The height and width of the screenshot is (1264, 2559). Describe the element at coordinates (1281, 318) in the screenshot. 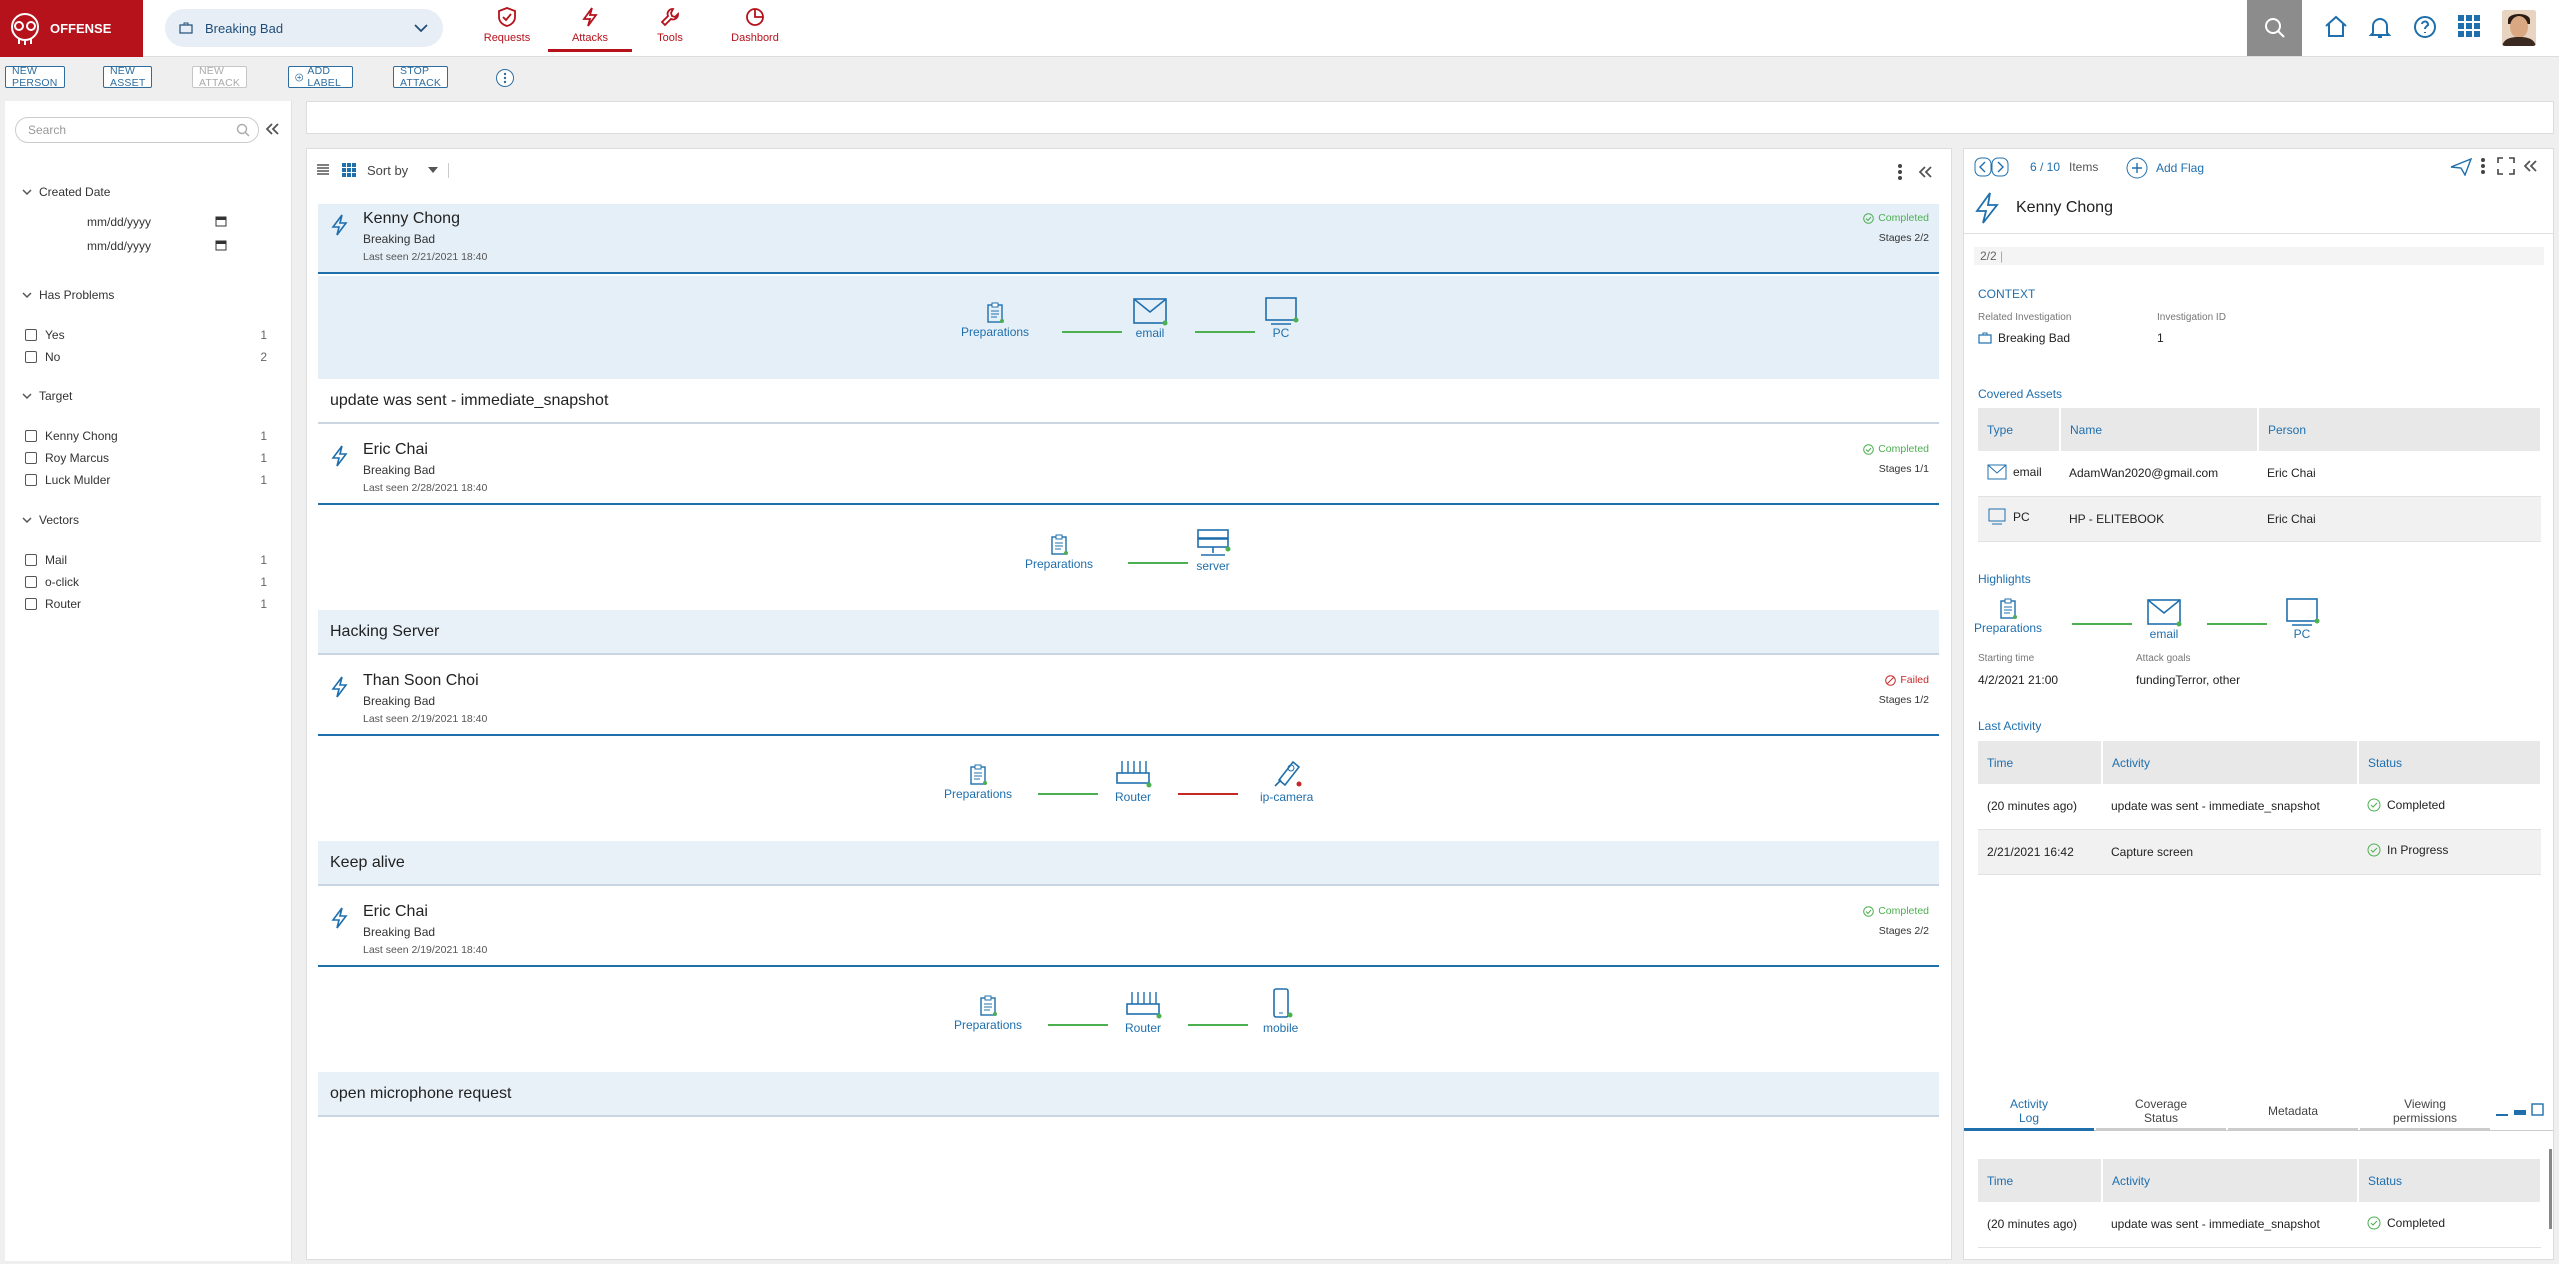

I see `flow-node-pc: PC` at that location.